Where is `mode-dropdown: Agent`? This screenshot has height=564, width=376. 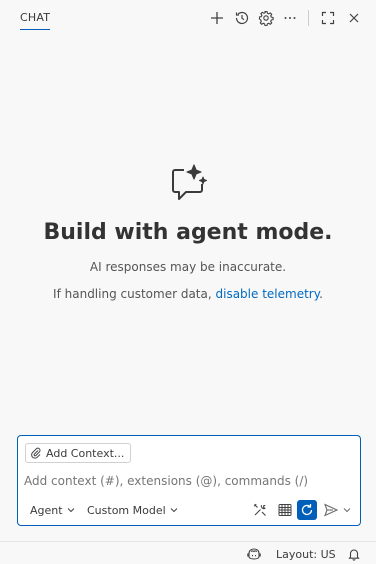
mode-dropdown: Agent is located at coordinates (52, 510).